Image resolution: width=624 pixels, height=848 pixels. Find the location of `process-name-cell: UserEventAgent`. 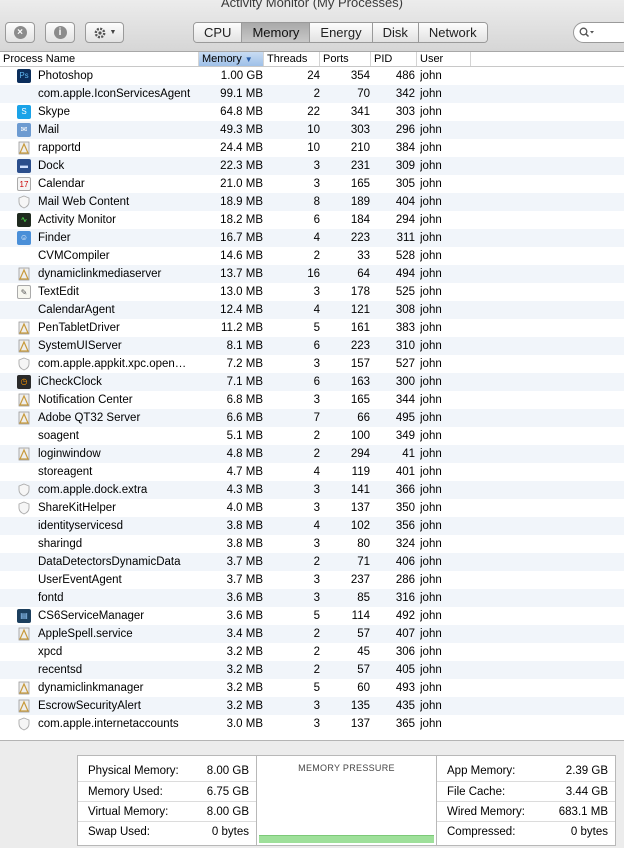

process-name-cell: UserEventAgent is located at coordinates (80, 580).